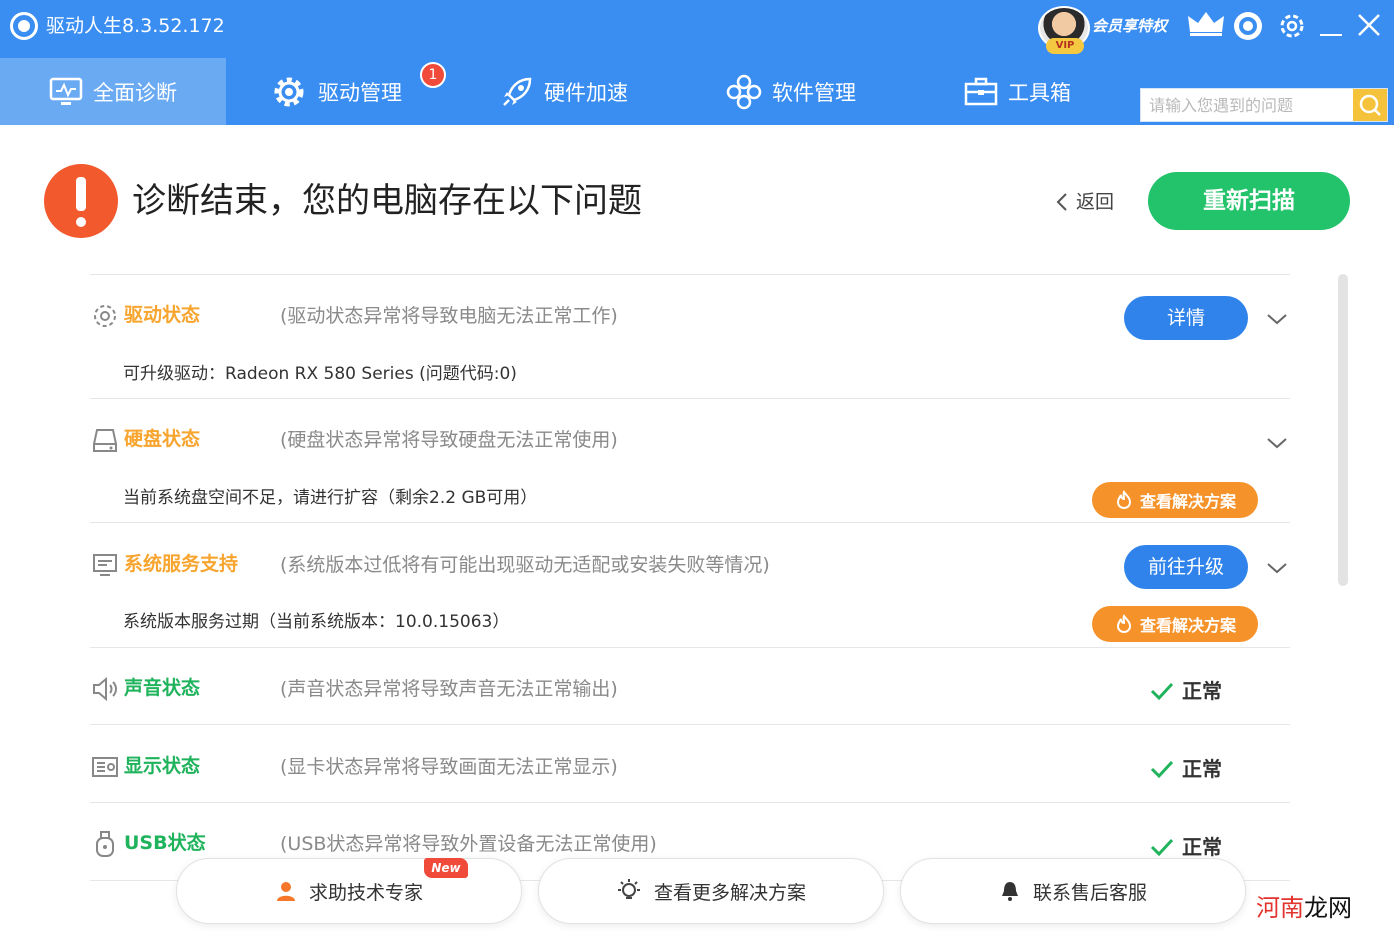  What do you see at coordinates (105, 440) in the screenshot?
I see `disk-icon` at bounding box center [105, 440].